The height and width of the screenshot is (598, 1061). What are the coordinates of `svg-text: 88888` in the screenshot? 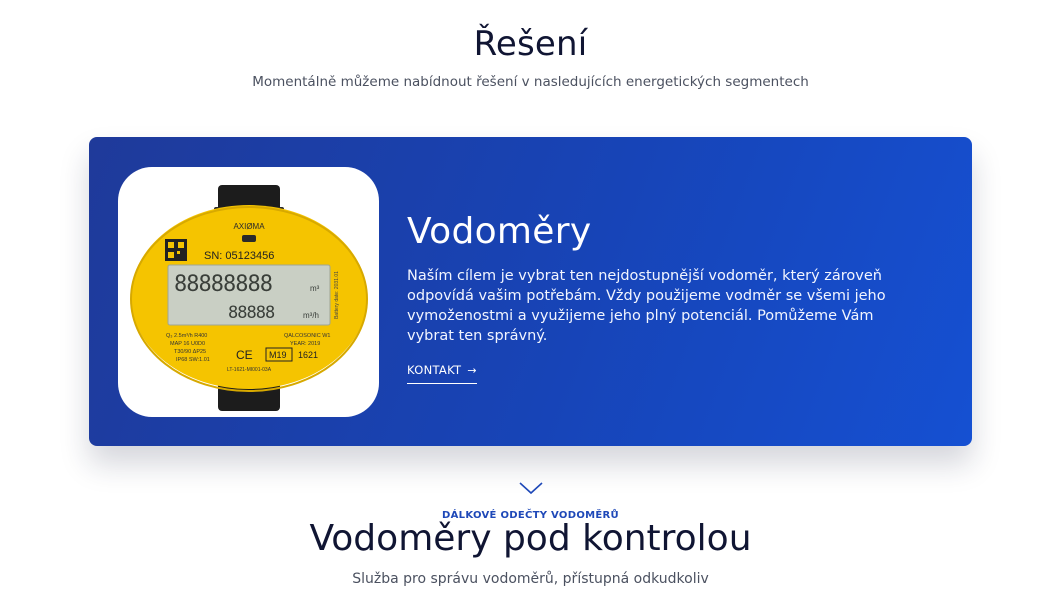 It's located at (251, 313).